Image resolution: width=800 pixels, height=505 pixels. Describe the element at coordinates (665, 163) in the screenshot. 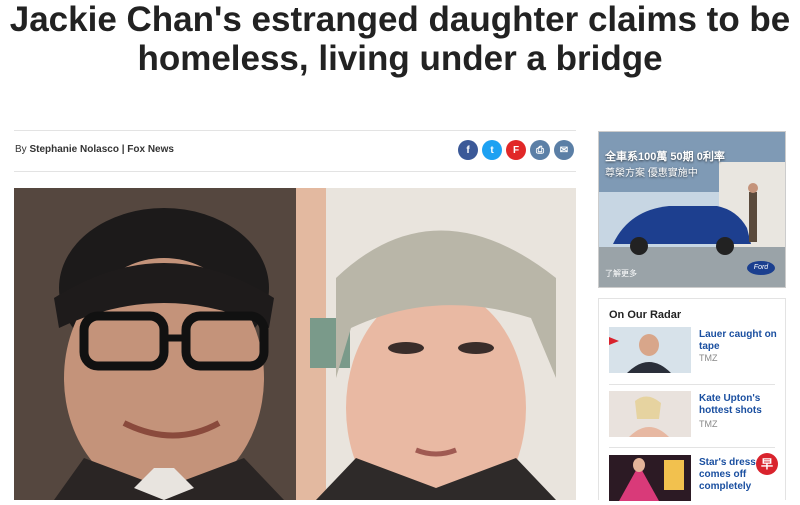

I see `ad-promo-text: 全車系100萬 50期 0利率 尊榮方案 優惠實施中` at that location.